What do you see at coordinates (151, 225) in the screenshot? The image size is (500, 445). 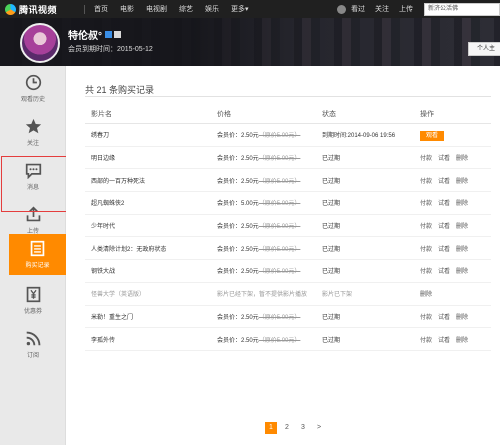 I see `movie-name: 少年时代` at bounding box center [151, 225].